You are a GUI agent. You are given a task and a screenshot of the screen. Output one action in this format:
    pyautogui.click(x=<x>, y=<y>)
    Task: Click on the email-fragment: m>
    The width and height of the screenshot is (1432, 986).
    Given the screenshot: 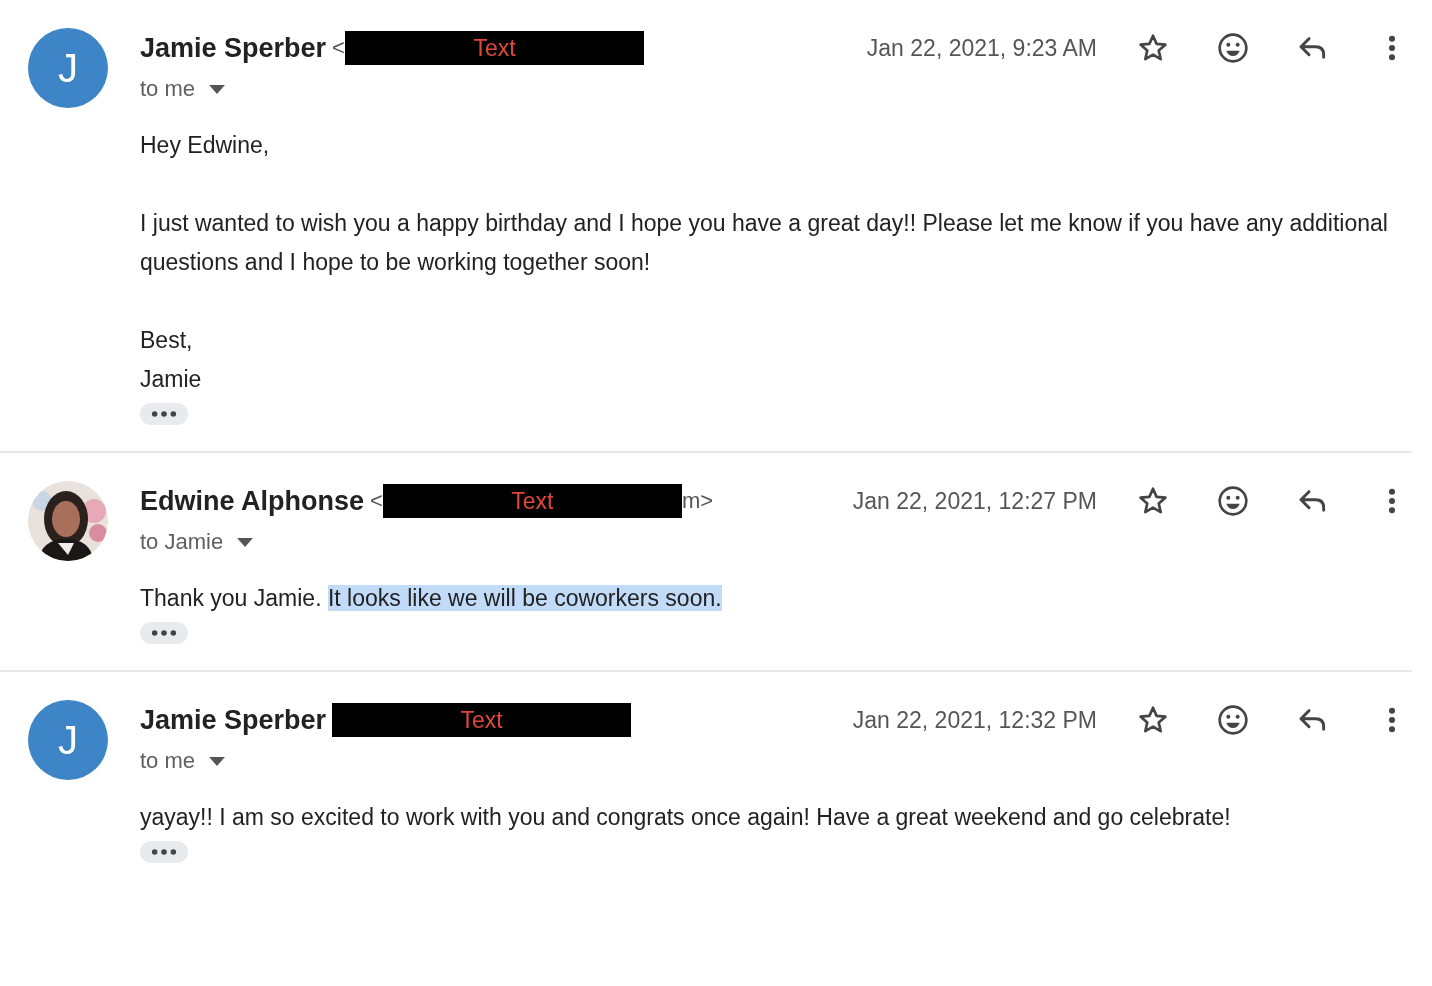 What is the action you would take?
    pyautogui.click(x=697, y=501)
    